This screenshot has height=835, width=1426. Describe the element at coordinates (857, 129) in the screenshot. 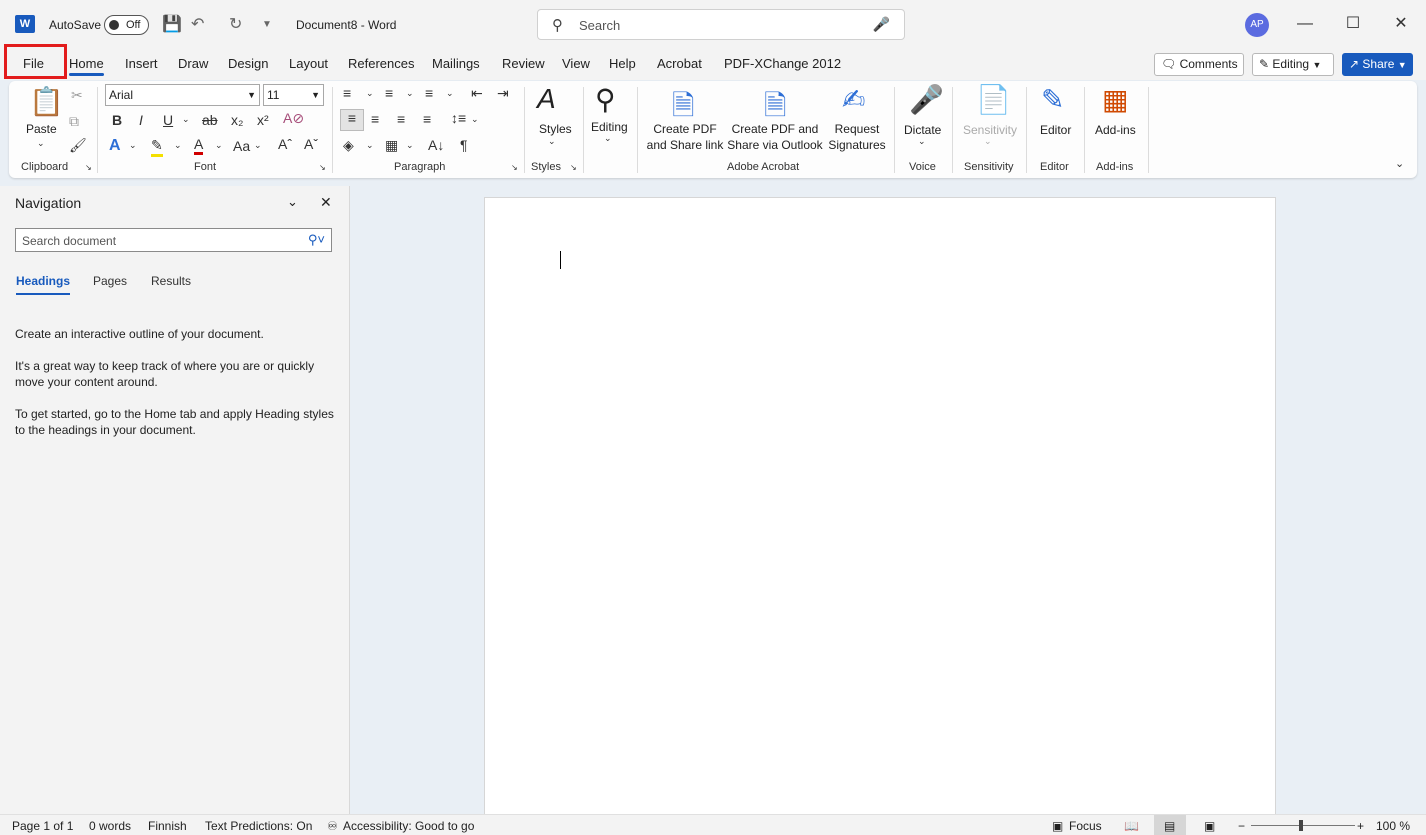

I see `request-signatures-label-1: Request` at that location.